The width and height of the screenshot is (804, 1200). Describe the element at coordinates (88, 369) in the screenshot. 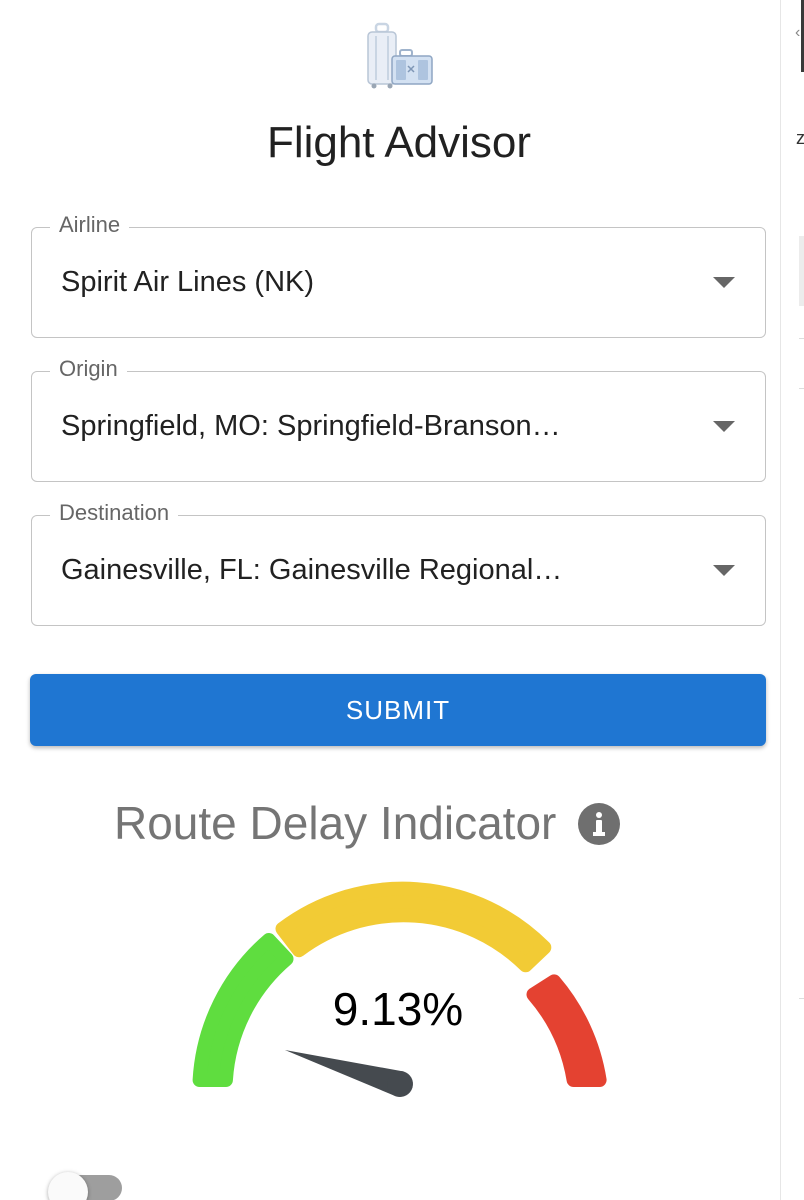

I see `origin-label: Origin` at that location.